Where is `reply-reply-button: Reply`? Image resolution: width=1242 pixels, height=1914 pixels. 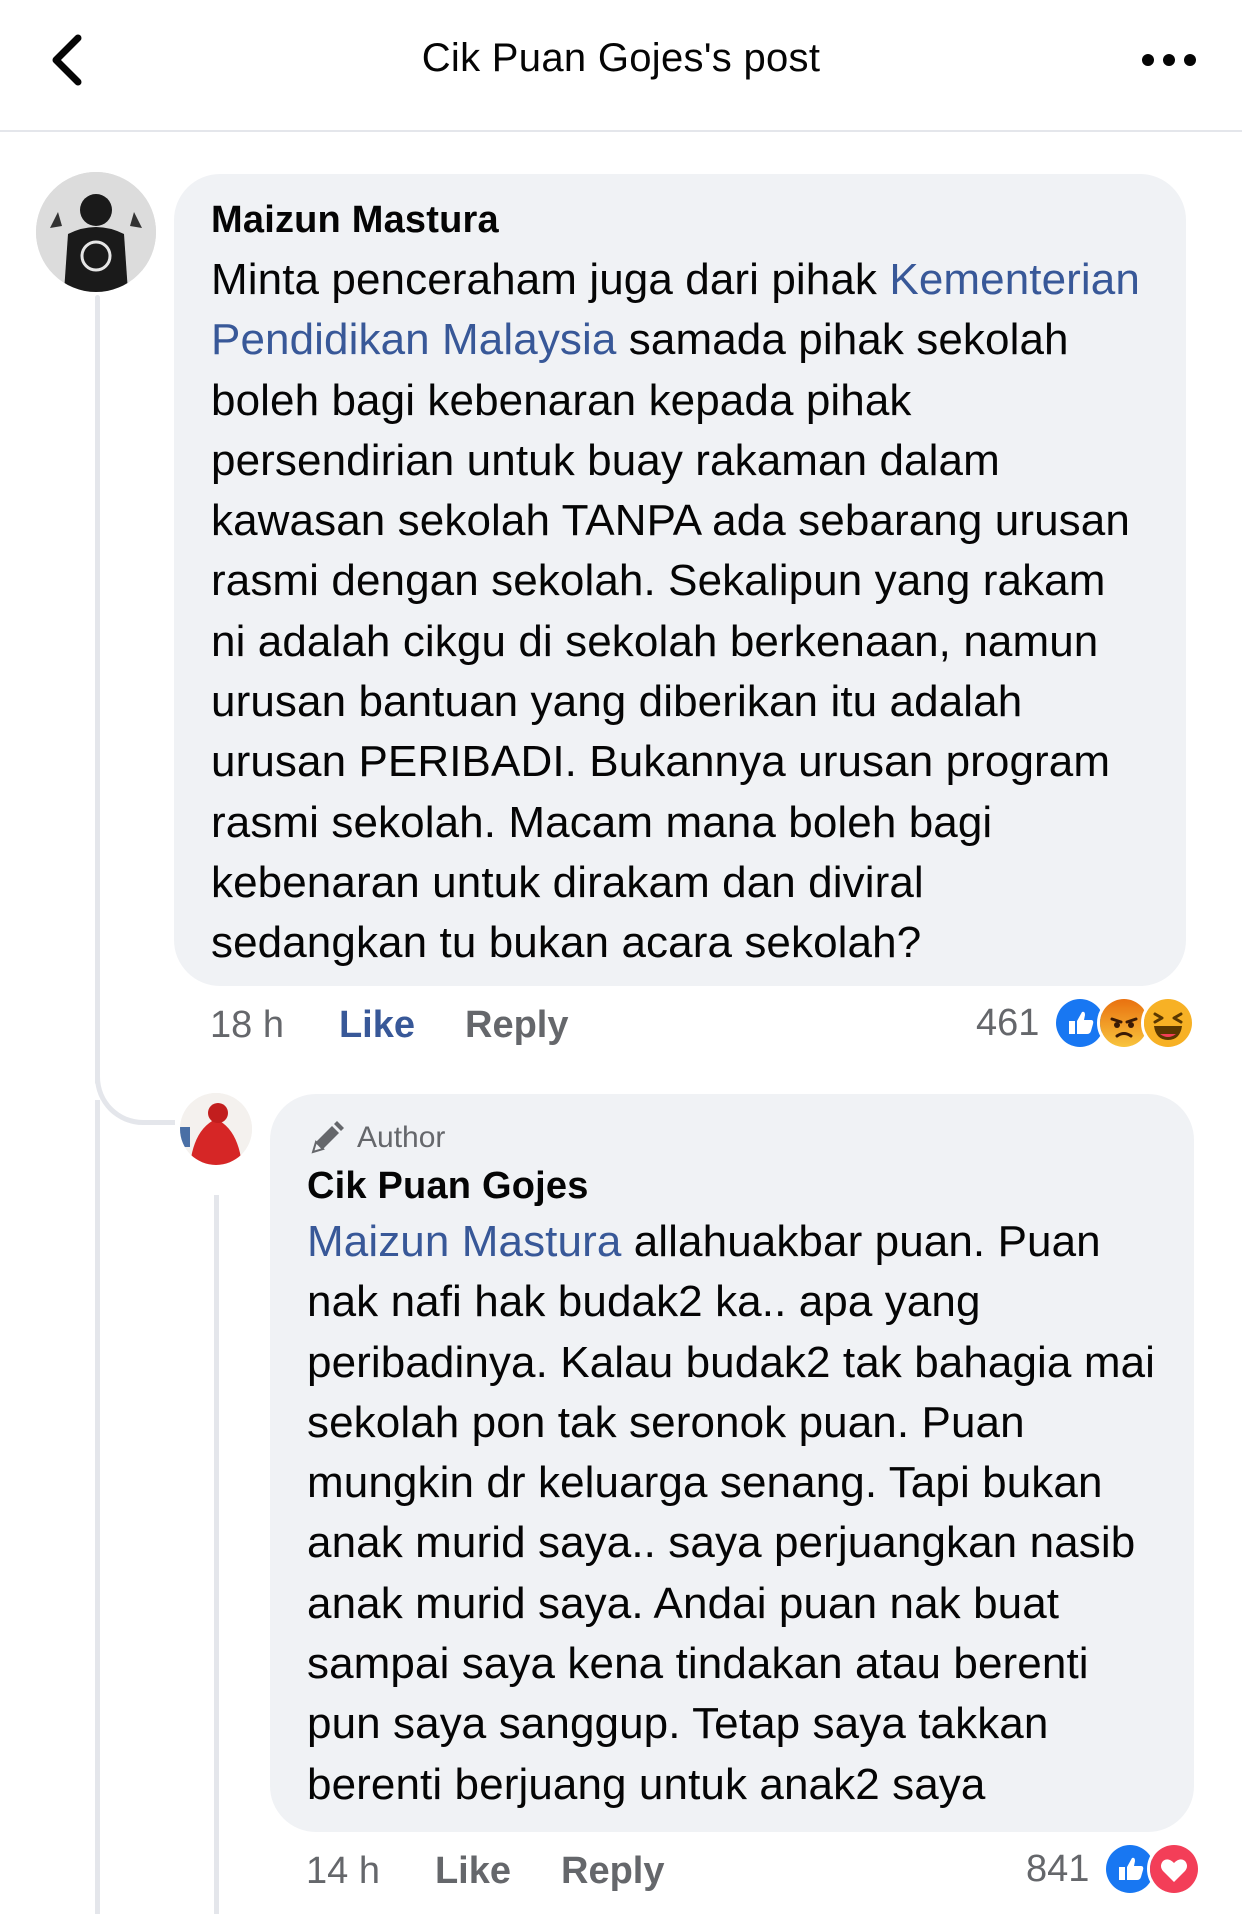
reply-reply-button: Reply is located at coordinates (612, 1871).